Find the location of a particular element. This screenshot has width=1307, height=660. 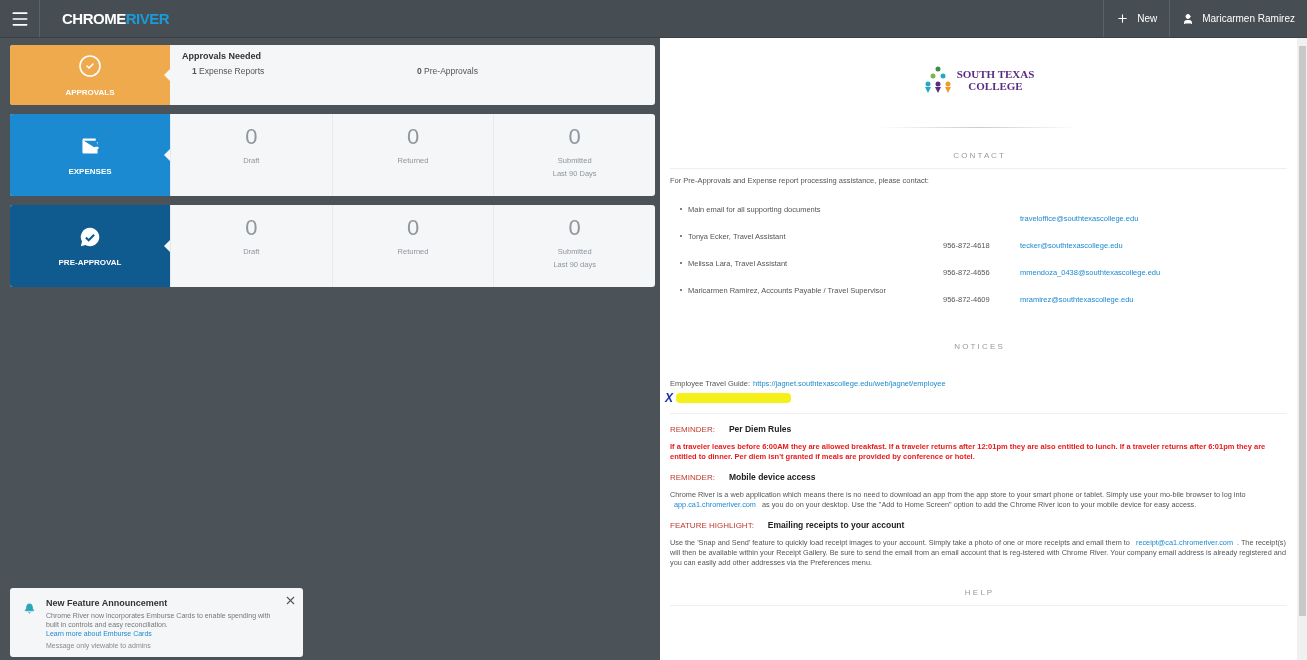

notice-title: Per Diem Rules is located at coordinates (760, 429).